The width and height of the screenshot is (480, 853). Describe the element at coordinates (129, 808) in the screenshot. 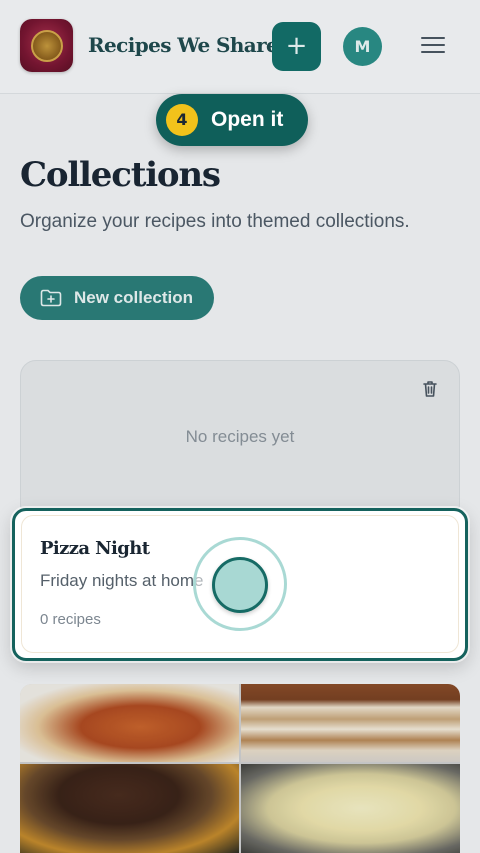

I see `pot-roast-photo` at that location.